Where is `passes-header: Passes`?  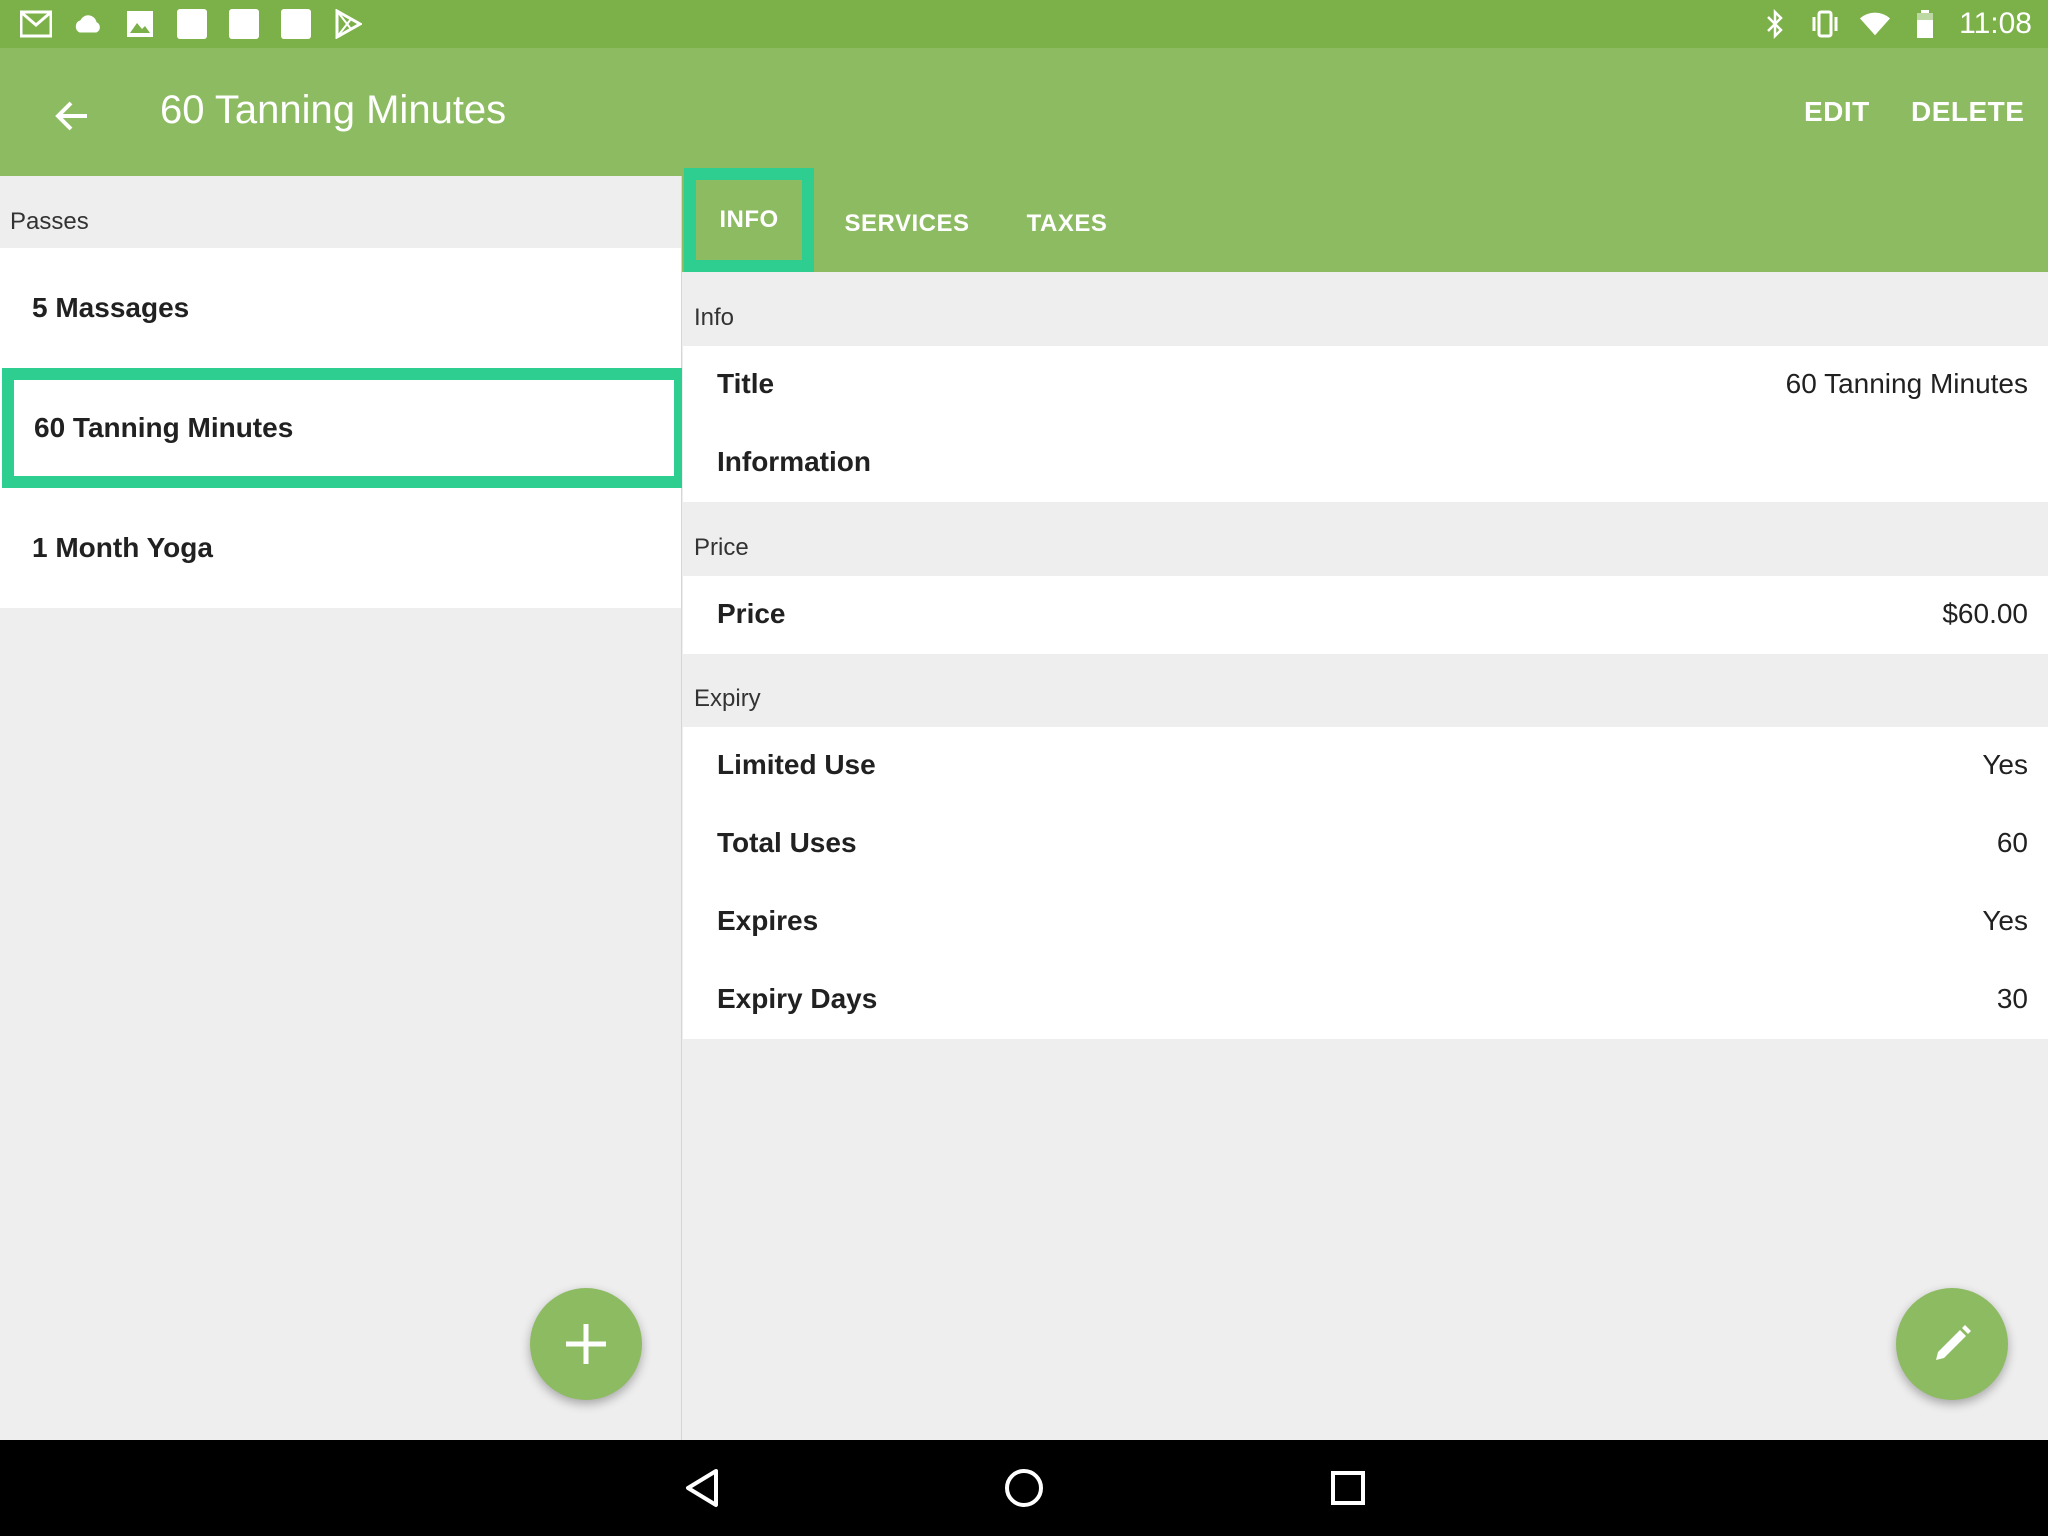 passes-header: Passes is located at coordinates (49, 221).